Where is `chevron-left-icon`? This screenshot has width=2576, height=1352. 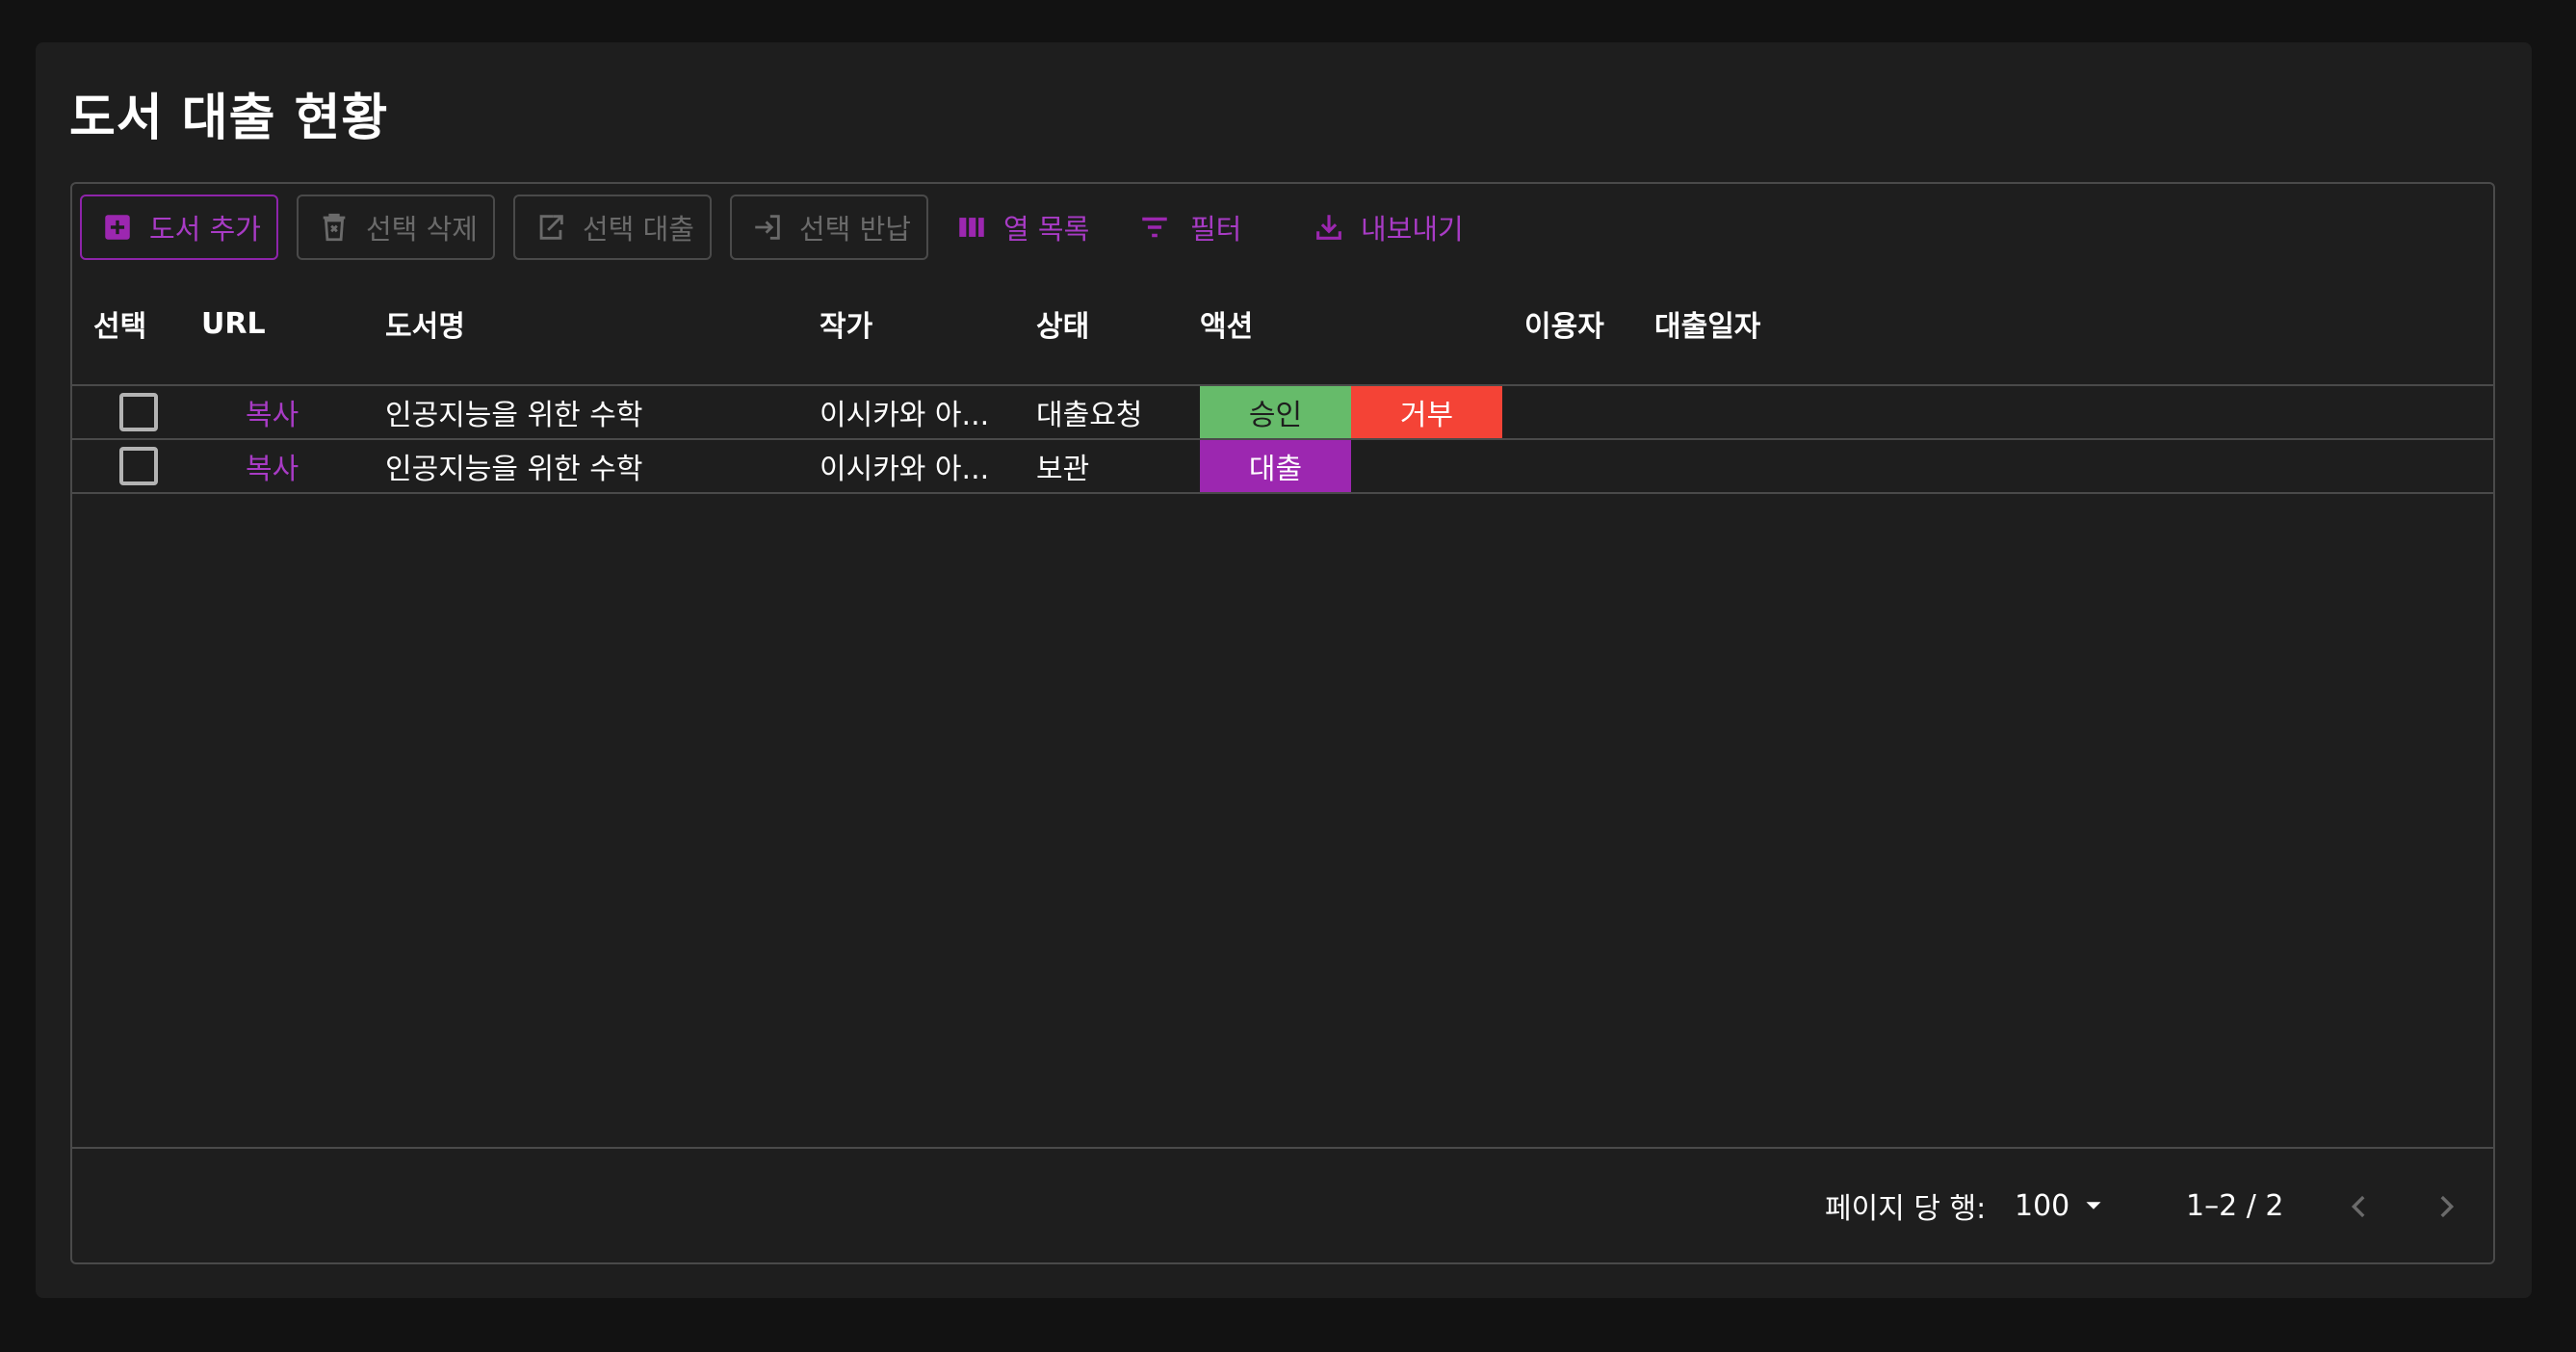
chevron-left-icon is located at coordinates (2359, 1206).